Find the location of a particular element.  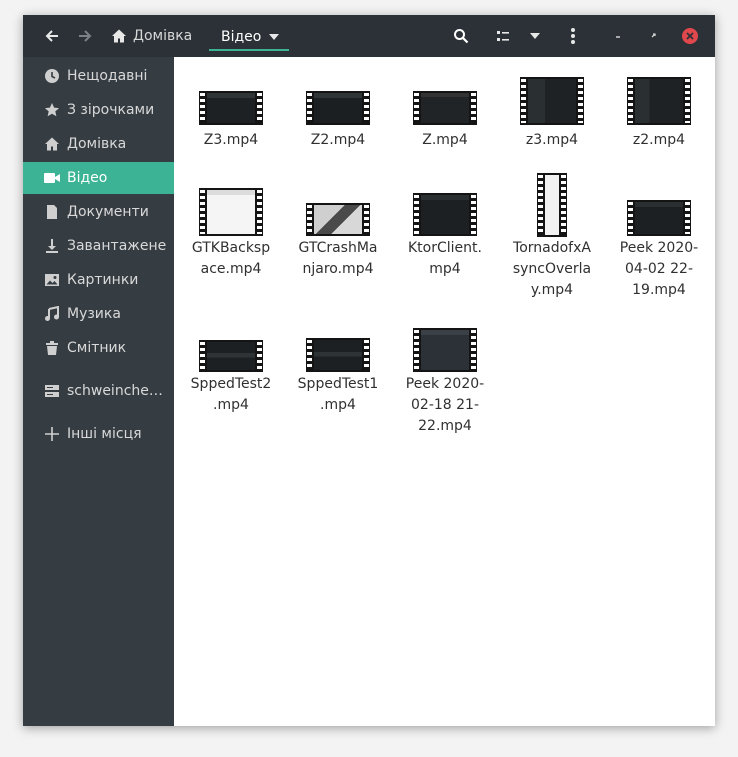

arrow-left-icon is located at coordinates (51, 36).